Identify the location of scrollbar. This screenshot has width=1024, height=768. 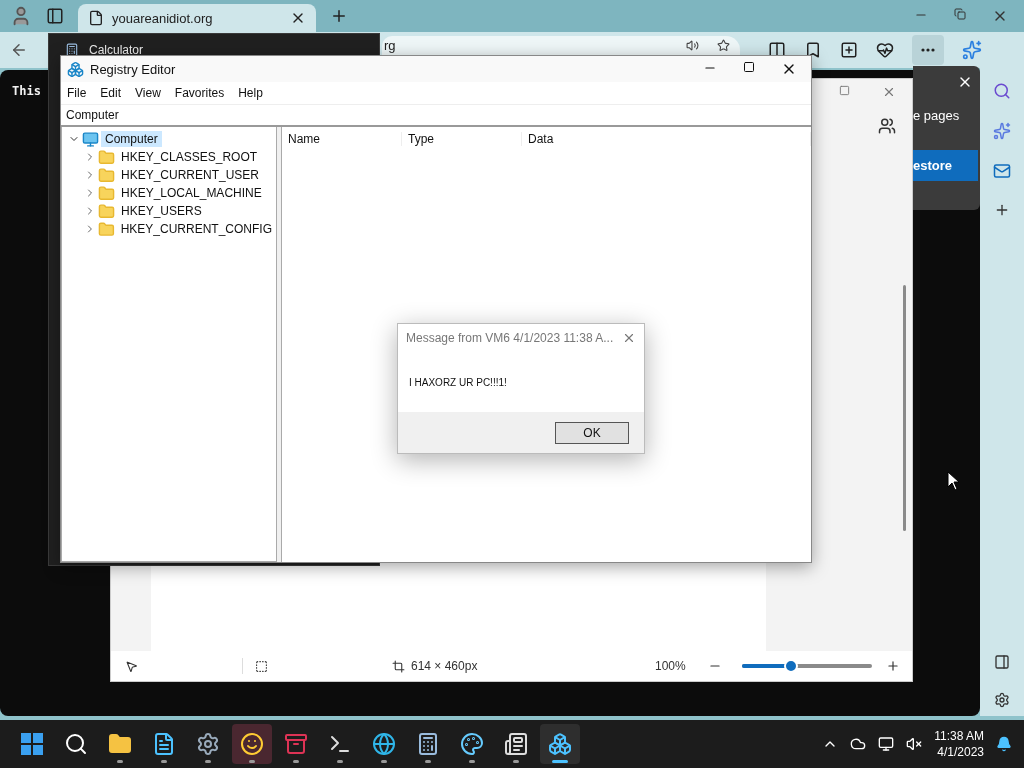
(904, 408).